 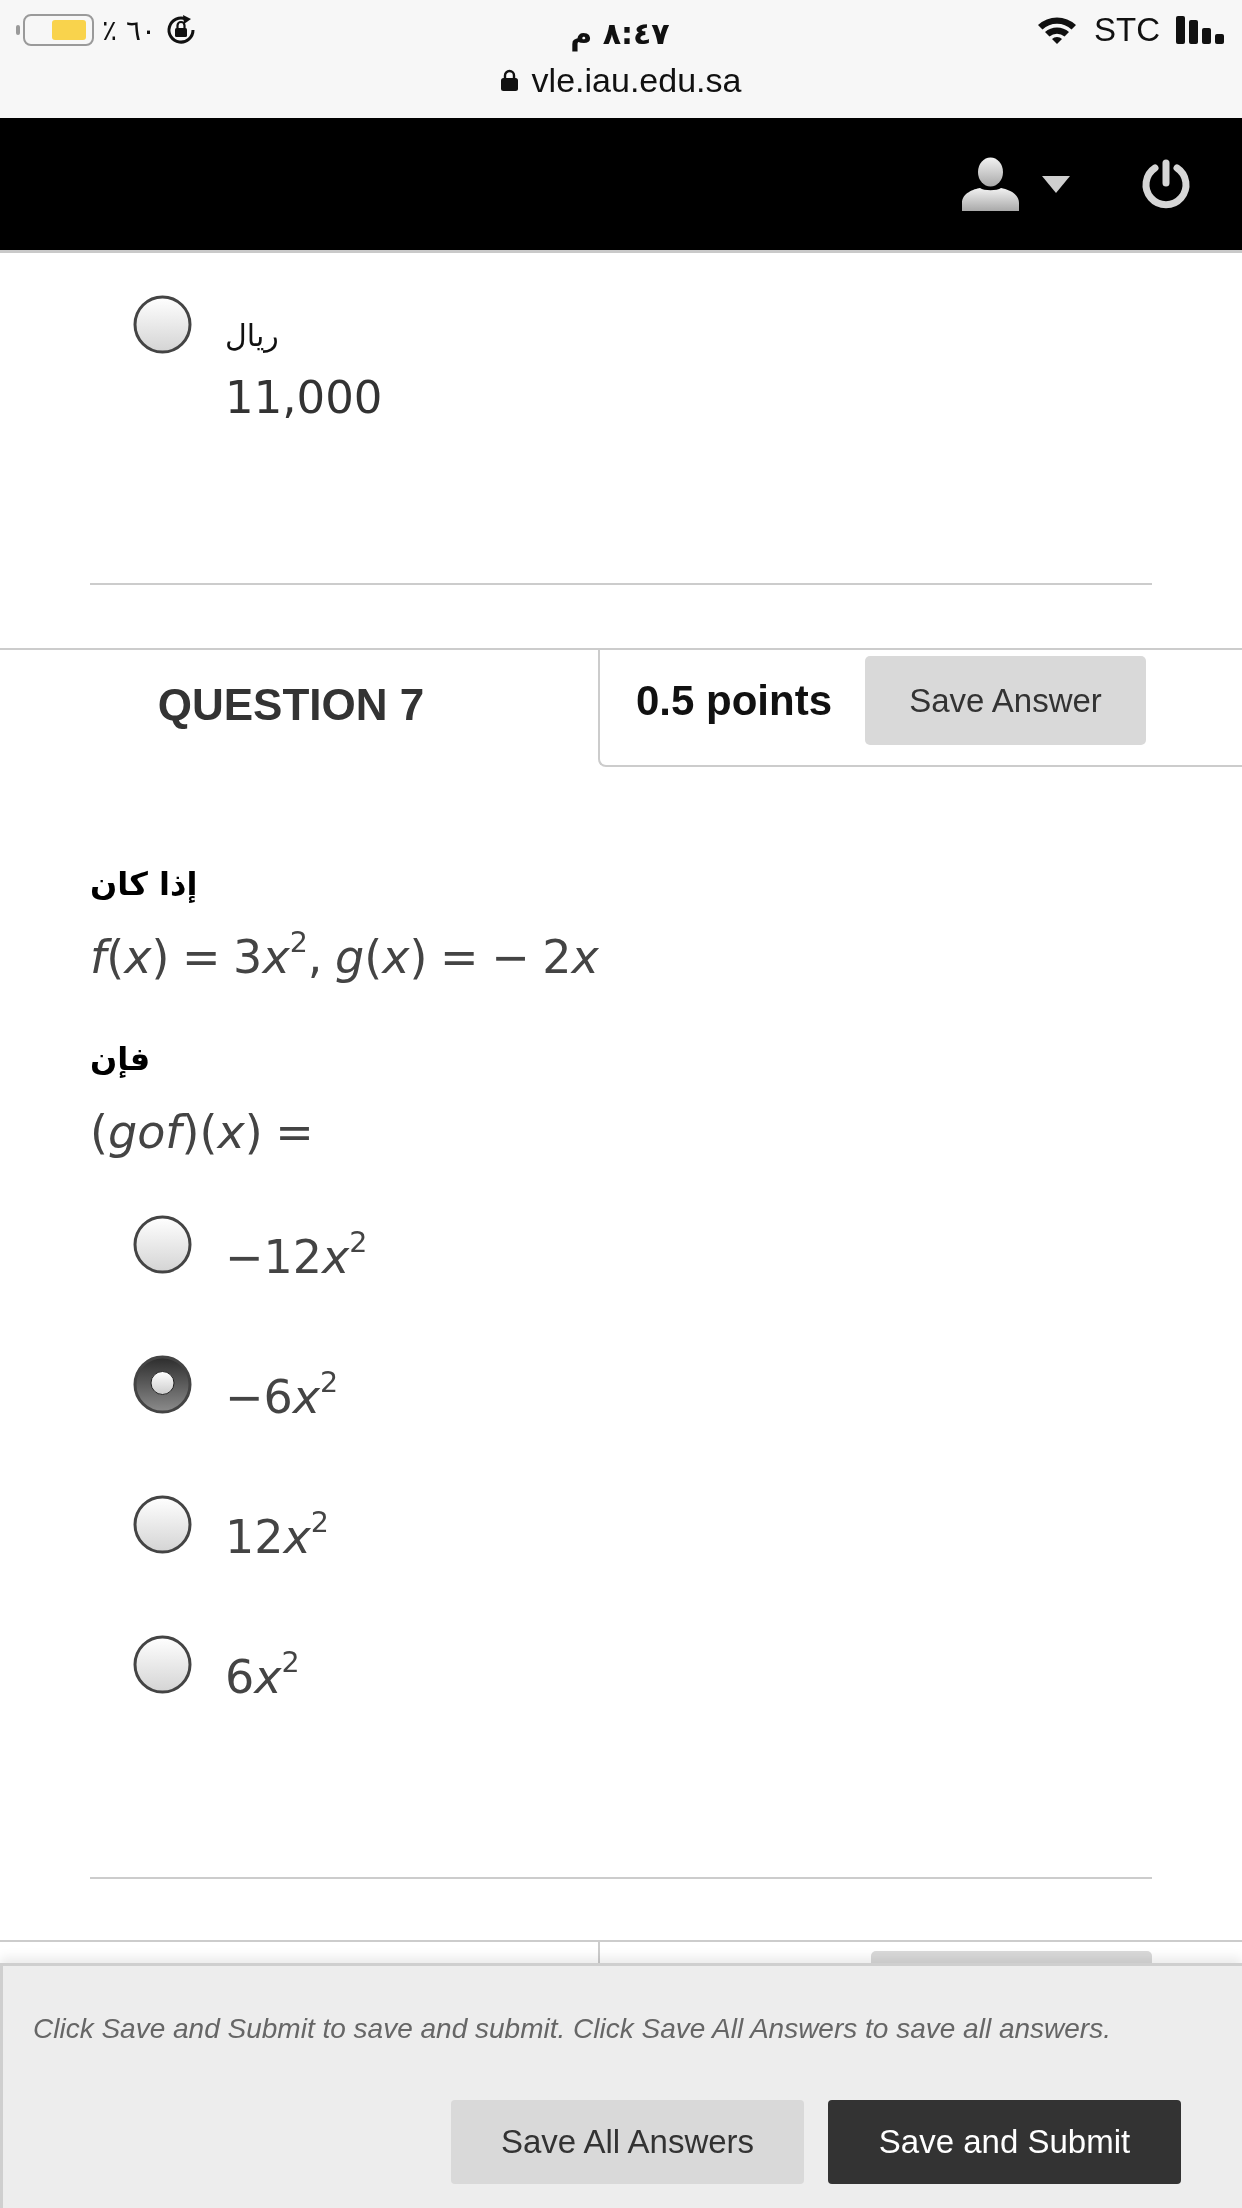 What do you see at coordinates (1056, 184) in the screenshot?
I see `caret-icon` at bounding box center [1056, 184].